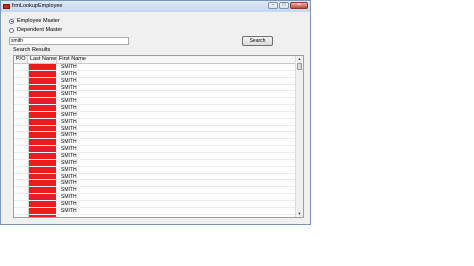 This screenshot has height=266, width=474. I want to click on column-header-po: P/O, so click(21, 59).